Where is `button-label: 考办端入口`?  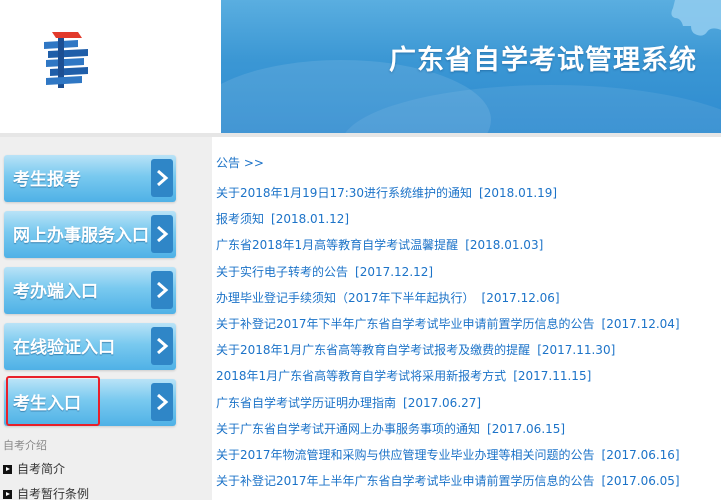
button-label: 考办端入口 is located at coordinates (55, 292).